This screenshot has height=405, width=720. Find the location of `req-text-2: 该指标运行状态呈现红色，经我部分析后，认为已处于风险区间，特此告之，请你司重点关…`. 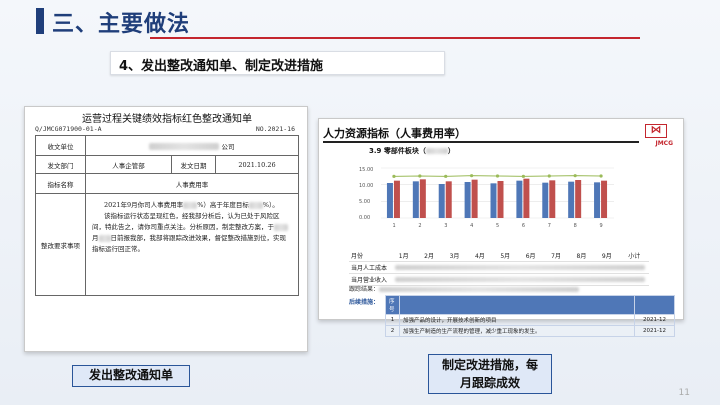

req-text-2: 该指标运行状态呈现红色，经我部分析后，认为已处于风险区间，特此告之，请你司重点关… is located at coordinates (186, 221).